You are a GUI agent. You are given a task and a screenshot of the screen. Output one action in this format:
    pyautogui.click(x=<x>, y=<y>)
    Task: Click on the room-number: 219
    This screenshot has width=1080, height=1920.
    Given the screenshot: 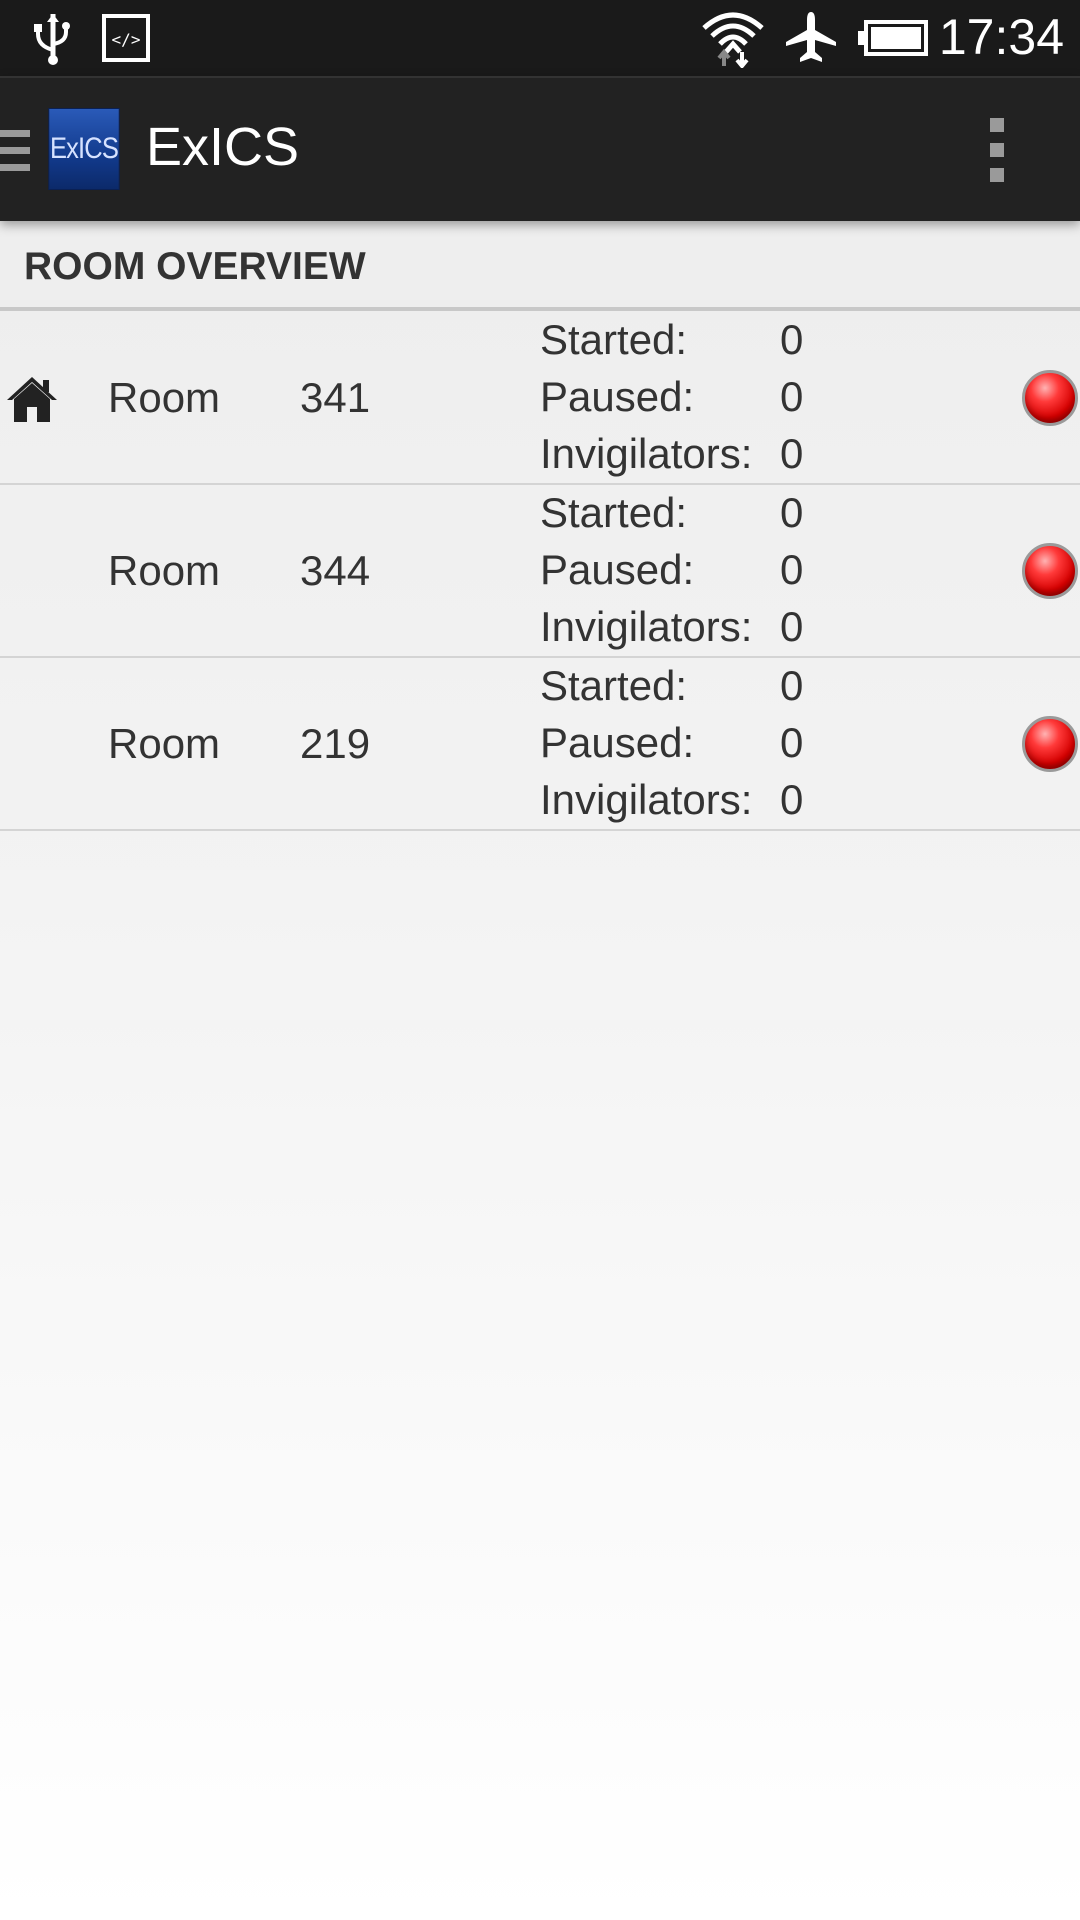 What is the action you would take?
    pyautogui.click(x=335, y=743)
    